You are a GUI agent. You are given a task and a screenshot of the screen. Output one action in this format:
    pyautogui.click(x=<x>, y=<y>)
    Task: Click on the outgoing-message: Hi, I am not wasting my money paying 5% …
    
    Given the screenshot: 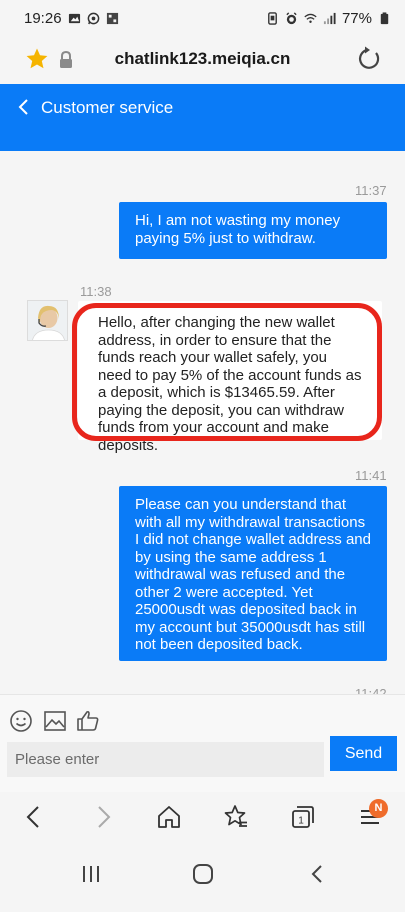 What is the action you would take?
    pyautogui.click(x=253, y=230)
    